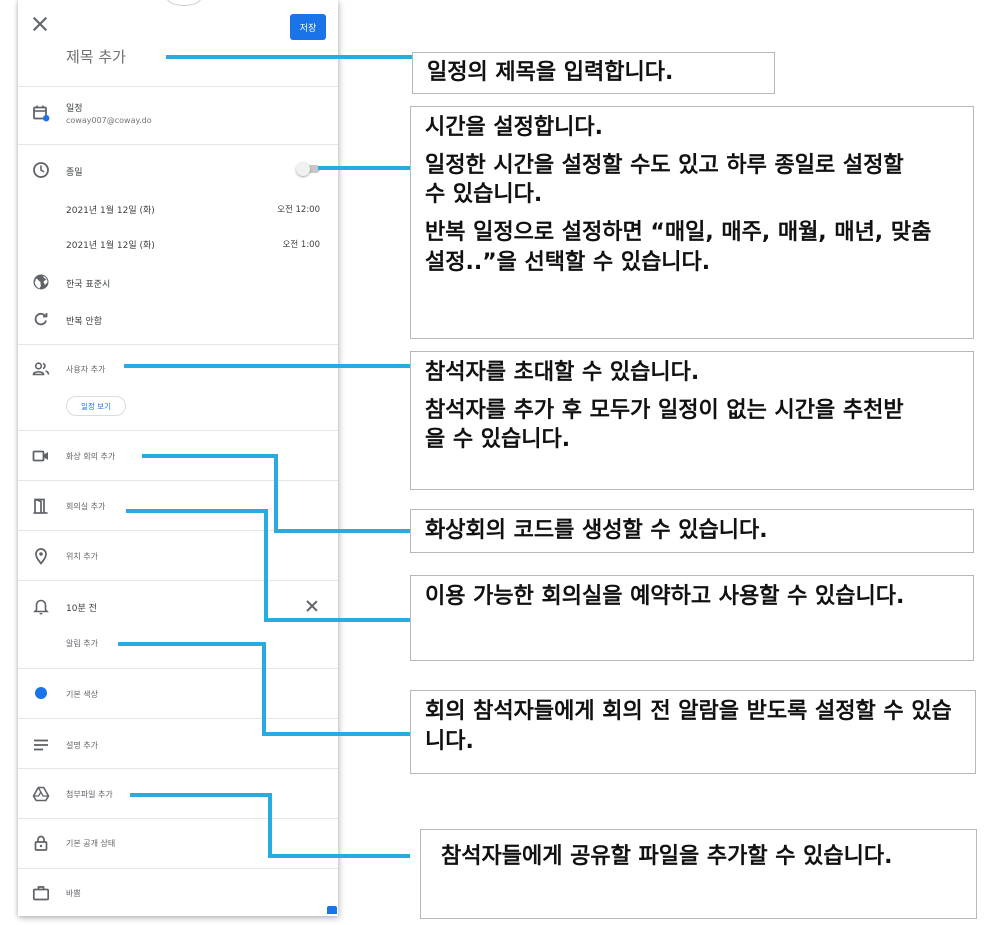  I want to click on callout-text: 이용 가능한 회의실을 예약하고 사용할 수 있습니다., so click(665, 596).